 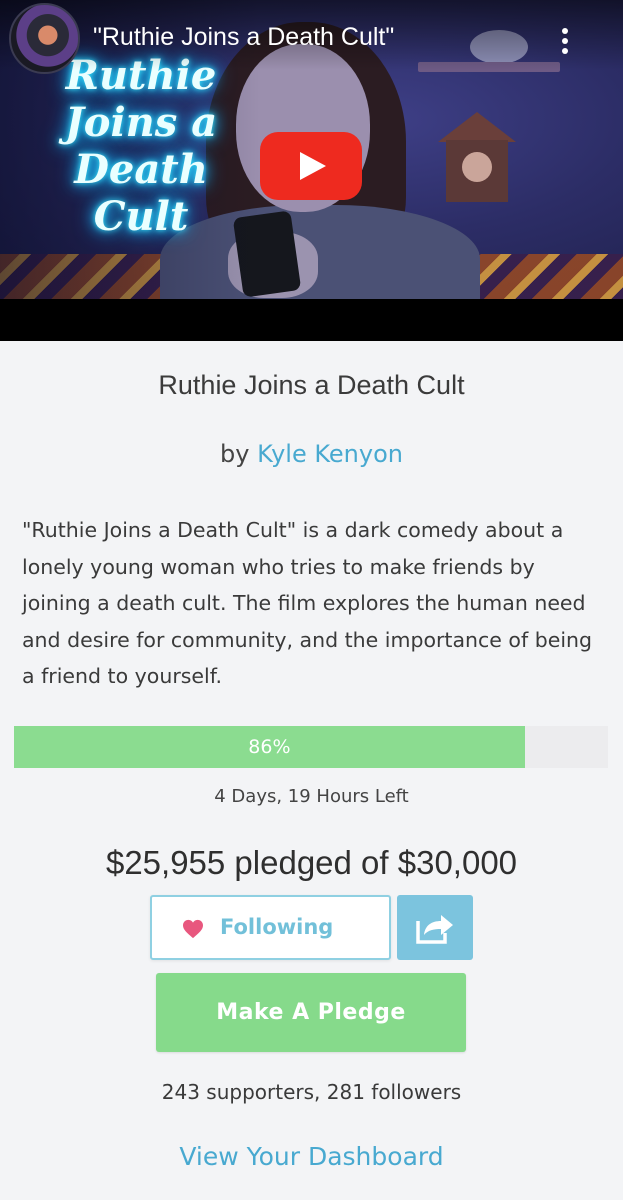 I want to click on share-icon, so click(x=434, y=929).